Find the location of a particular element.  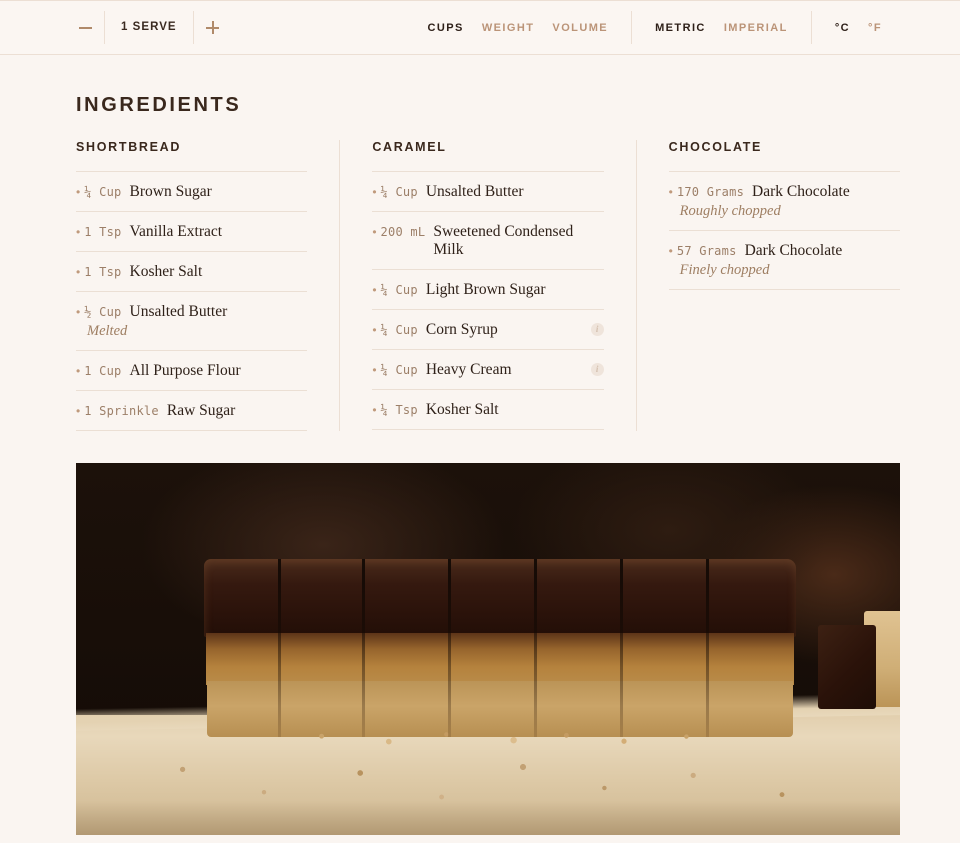

ingredient-line: • ¼ Cup Brown Sugar is located at coordinates (191, 192).